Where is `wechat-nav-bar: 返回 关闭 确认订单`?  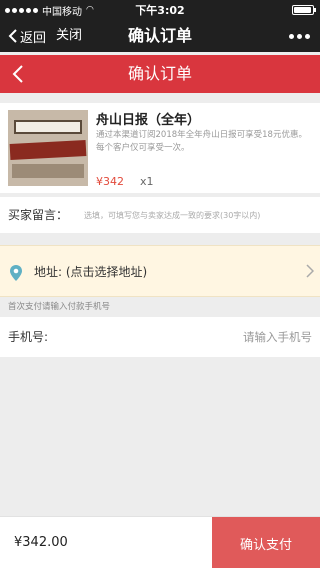 wechat-nav-bar: 返回 关闭 确认订单 is located at coordinates (160, 36).